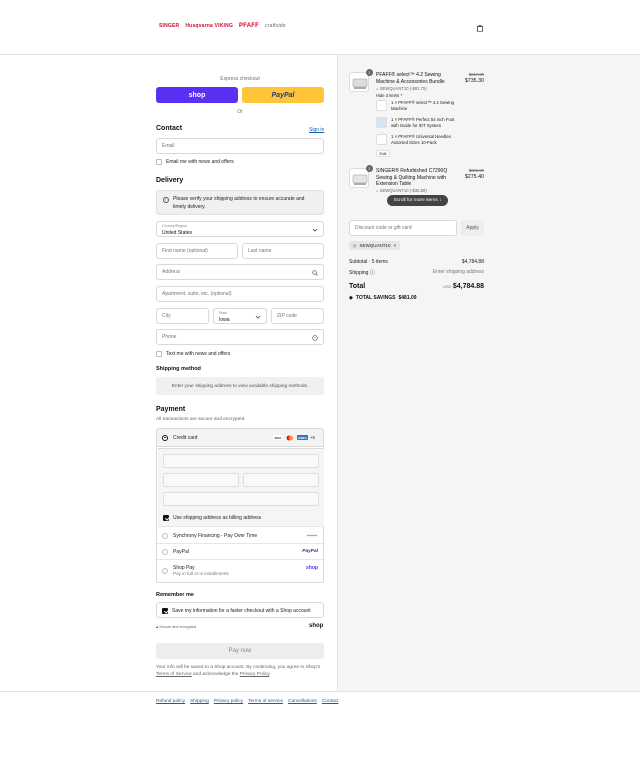  Describe the element at coordinates (166, 316) in the screenshot. I see `city-placeholder: City` at that location.